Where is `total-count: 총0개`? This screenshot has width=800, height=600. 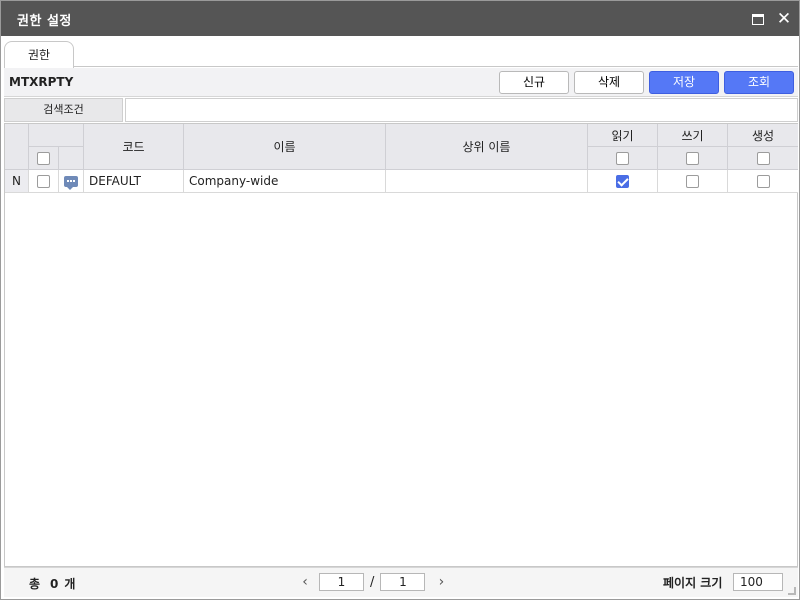 total-count: 총0개 is located at coordinates (52, 583).